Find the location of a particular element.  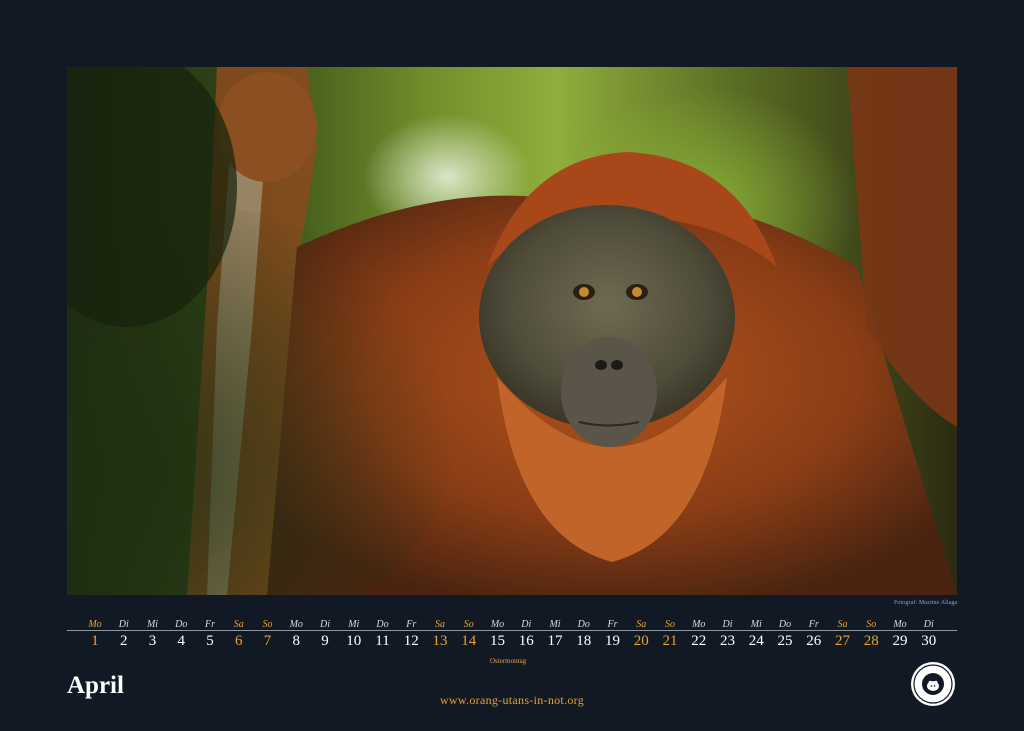

date-number: 8 is located at coordinates (296, 641).